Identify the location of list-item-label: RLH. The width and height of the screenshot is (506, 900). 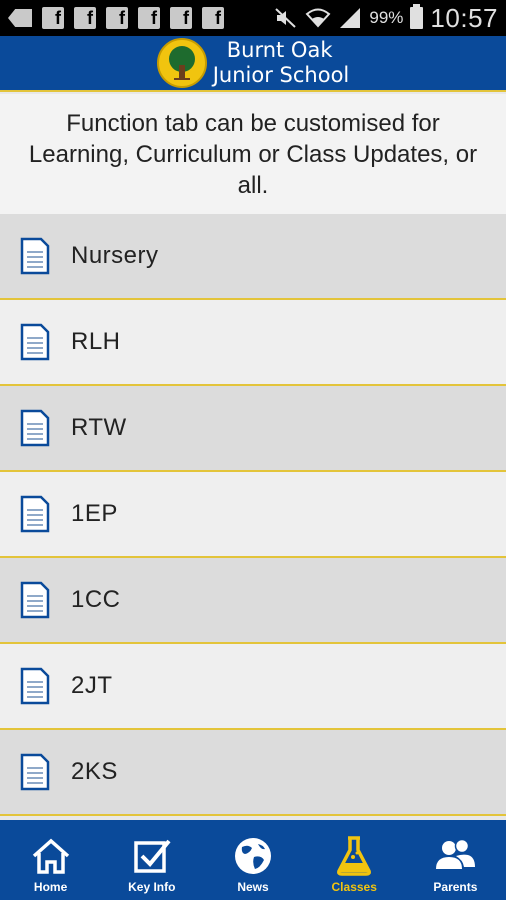
(96, 341).